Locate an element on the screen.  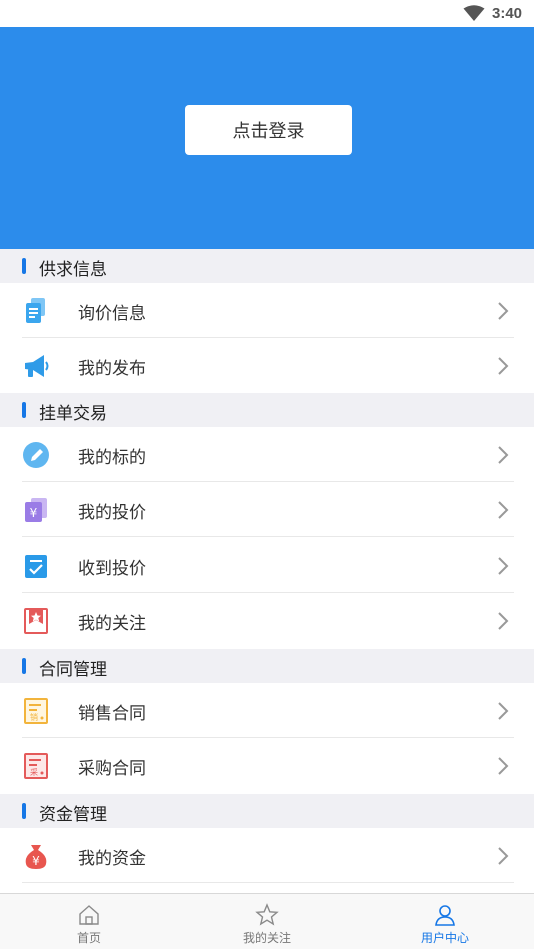
menu-item-my-favorites: 我的关注 is located at coordinates (267, 620).